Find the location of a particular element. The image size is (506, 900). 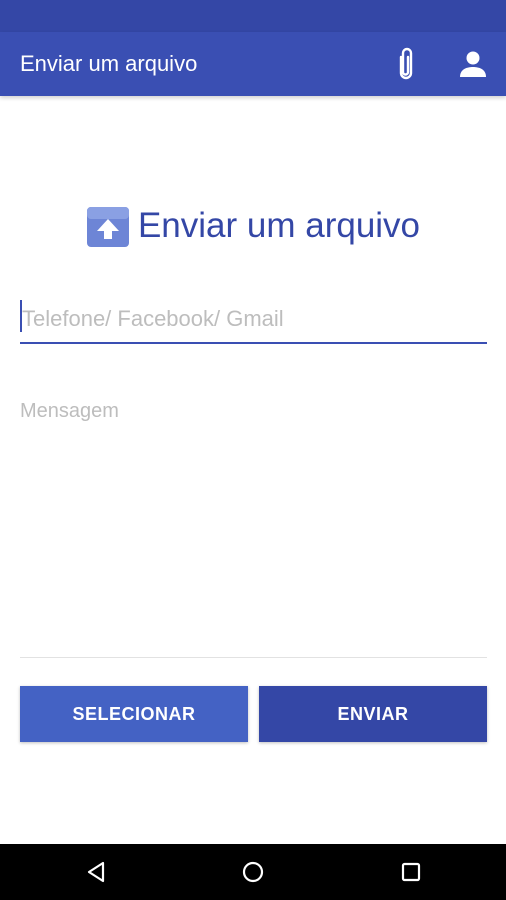

status-bar is located at coordinates (253, 16).